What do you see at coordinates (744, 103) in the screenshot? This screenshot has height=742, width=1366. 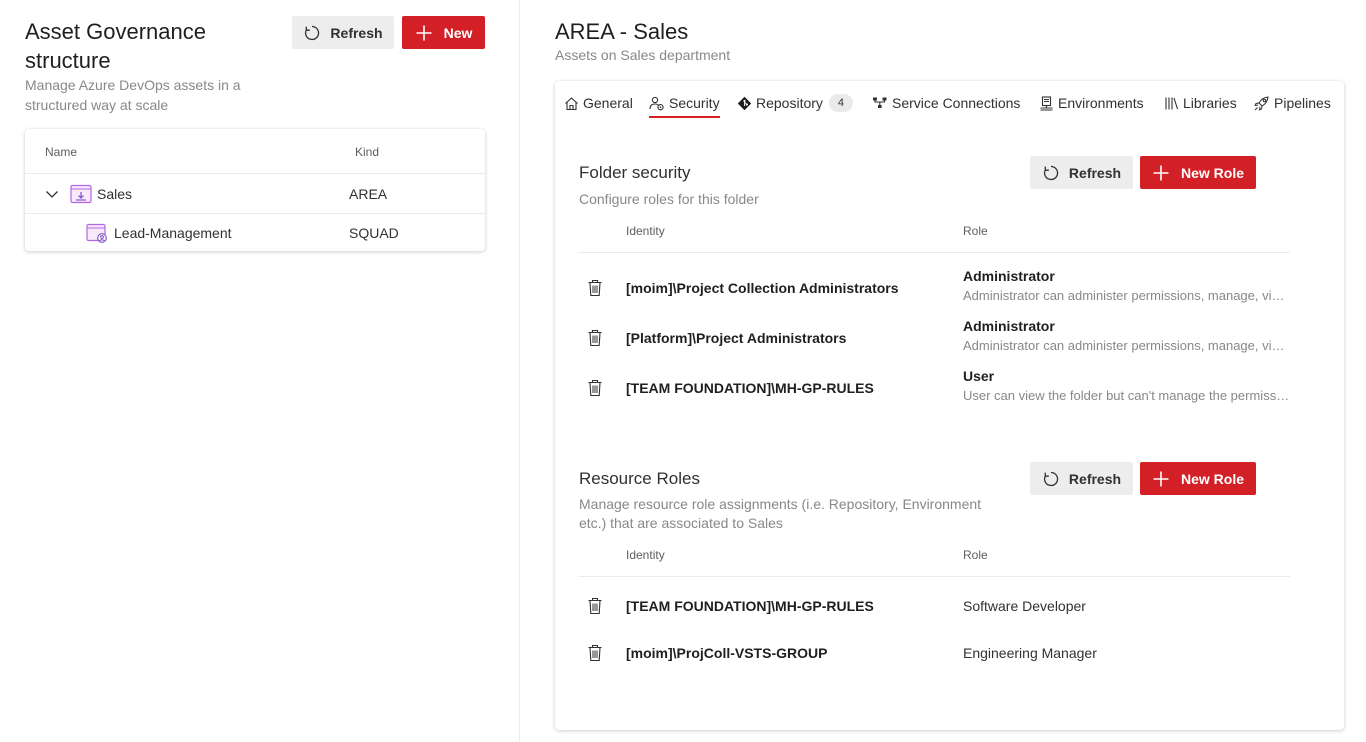 I see `git-icon` at bounding box center [744, 103].